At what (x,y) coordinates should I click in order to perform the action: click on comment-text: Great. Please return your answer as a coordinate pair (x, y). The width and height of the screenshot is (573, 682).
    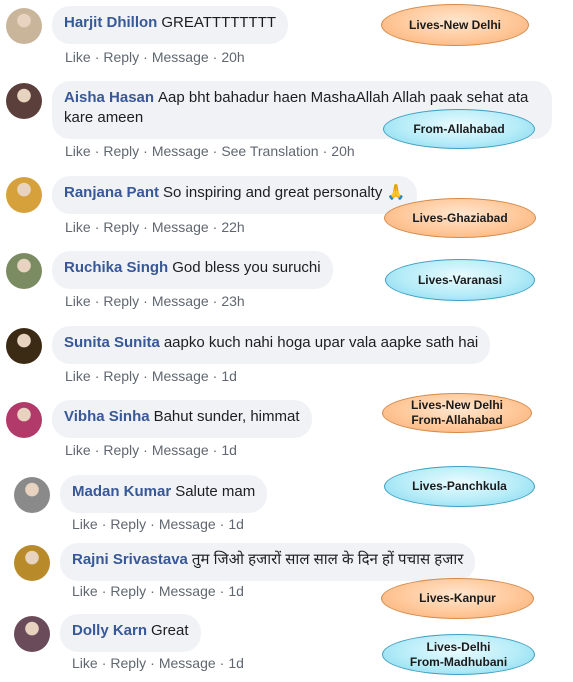
    Looking at the image, I should click on (170, 630).